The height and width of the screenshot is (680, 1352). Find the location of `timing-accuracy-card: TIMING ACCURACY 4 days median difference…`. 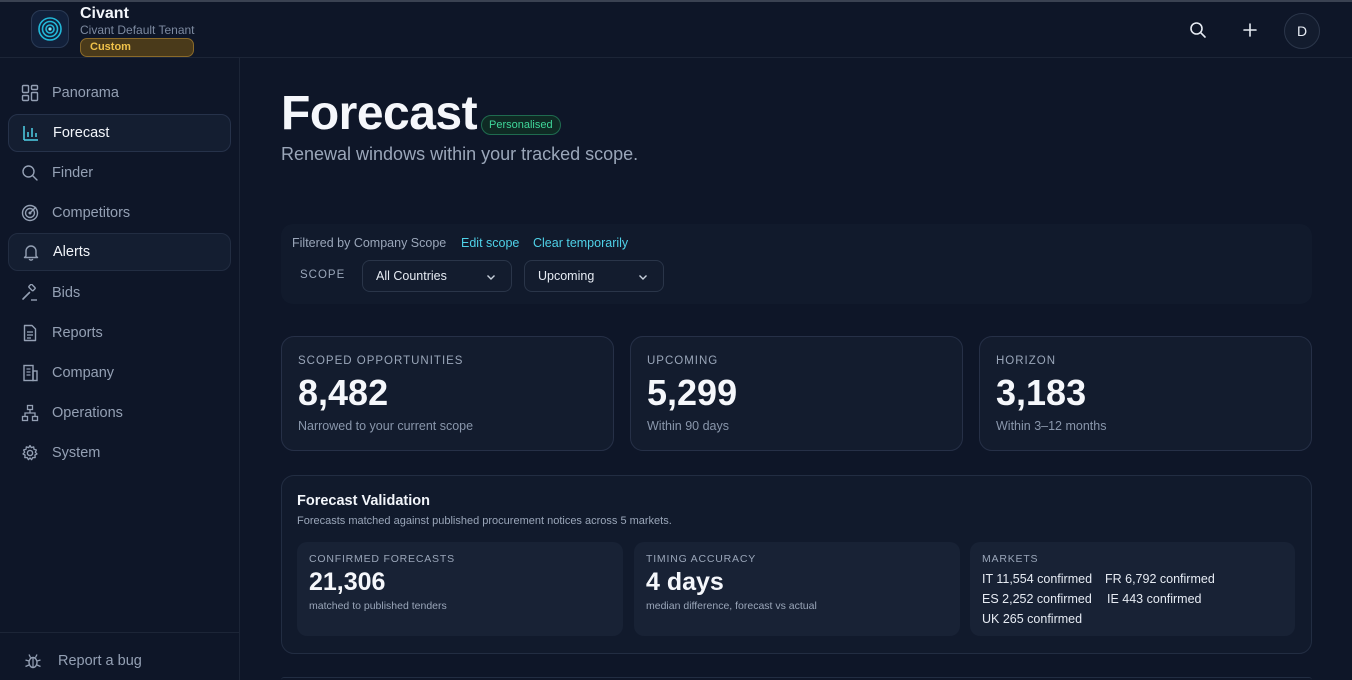

timing-accuracy-card: TIMING ACCURACY 4 days median difference… is located at coordinates (797, 589).